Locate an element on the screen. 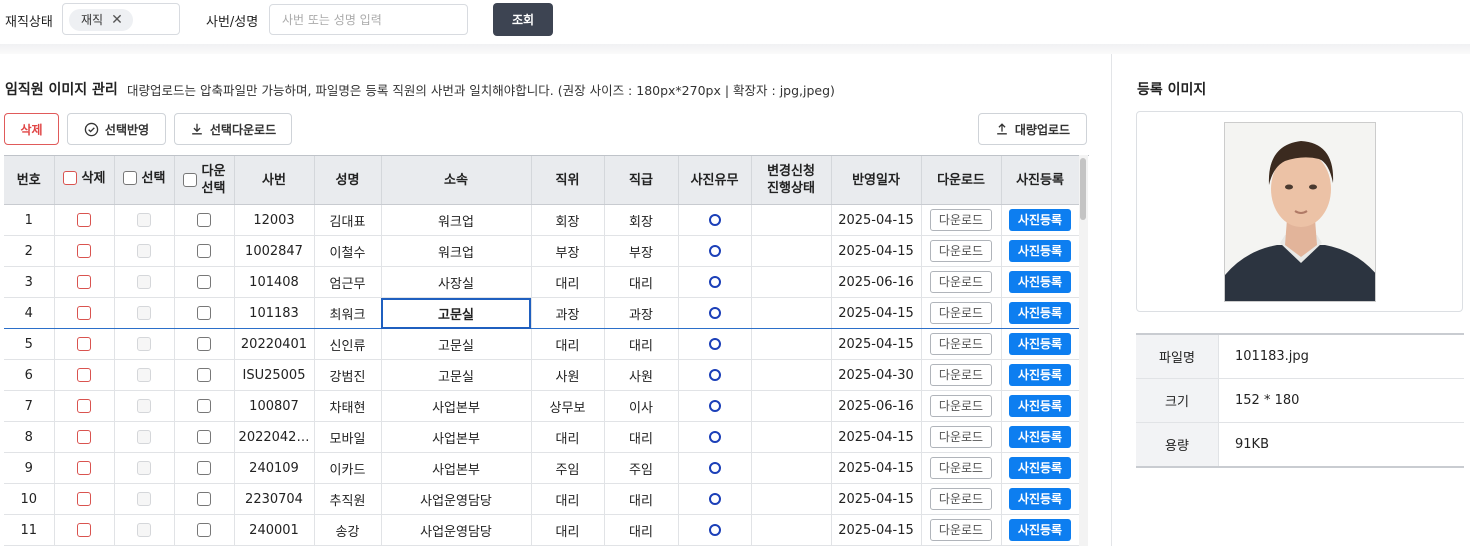  table-row: 6 ISU25005 강범진 고문실 사원 사원 2025-04-30 다운로드 사진등록 is located at coordinates (542, 375).